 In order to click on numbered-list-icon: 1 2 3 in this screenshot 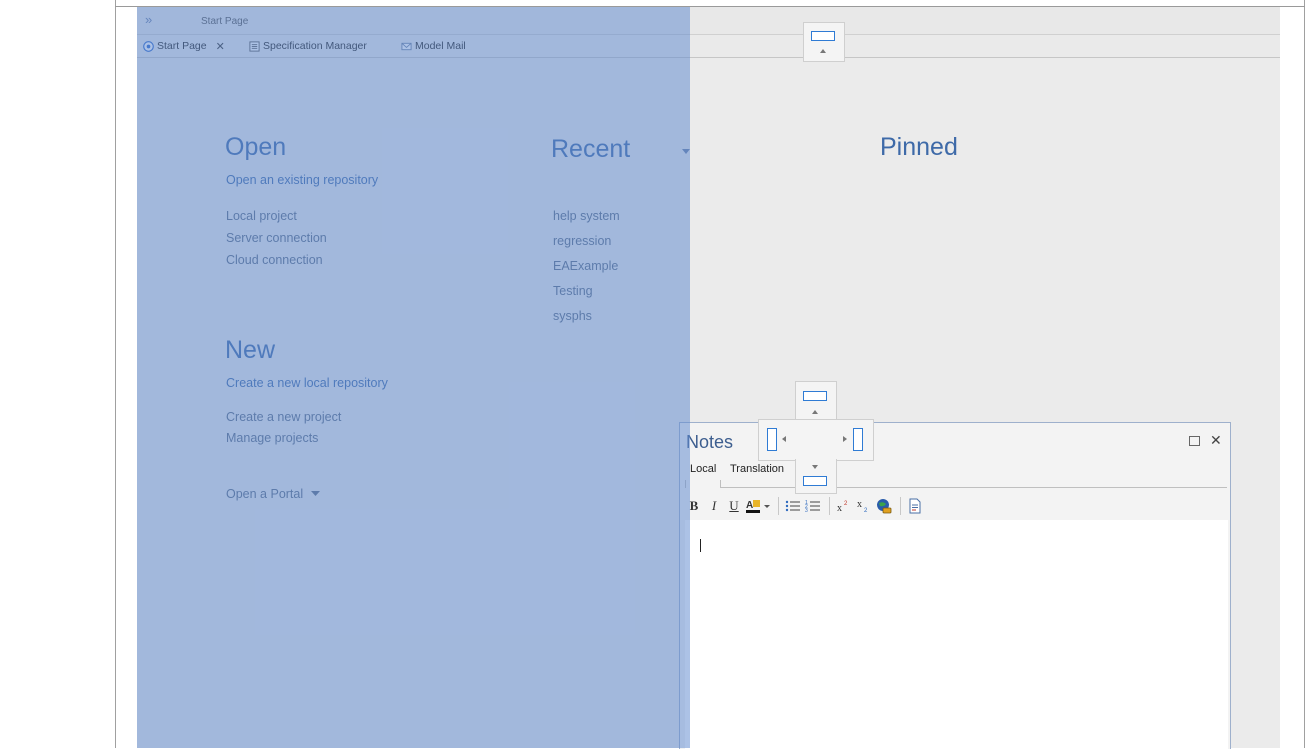, I will do `click(812, 506)`.